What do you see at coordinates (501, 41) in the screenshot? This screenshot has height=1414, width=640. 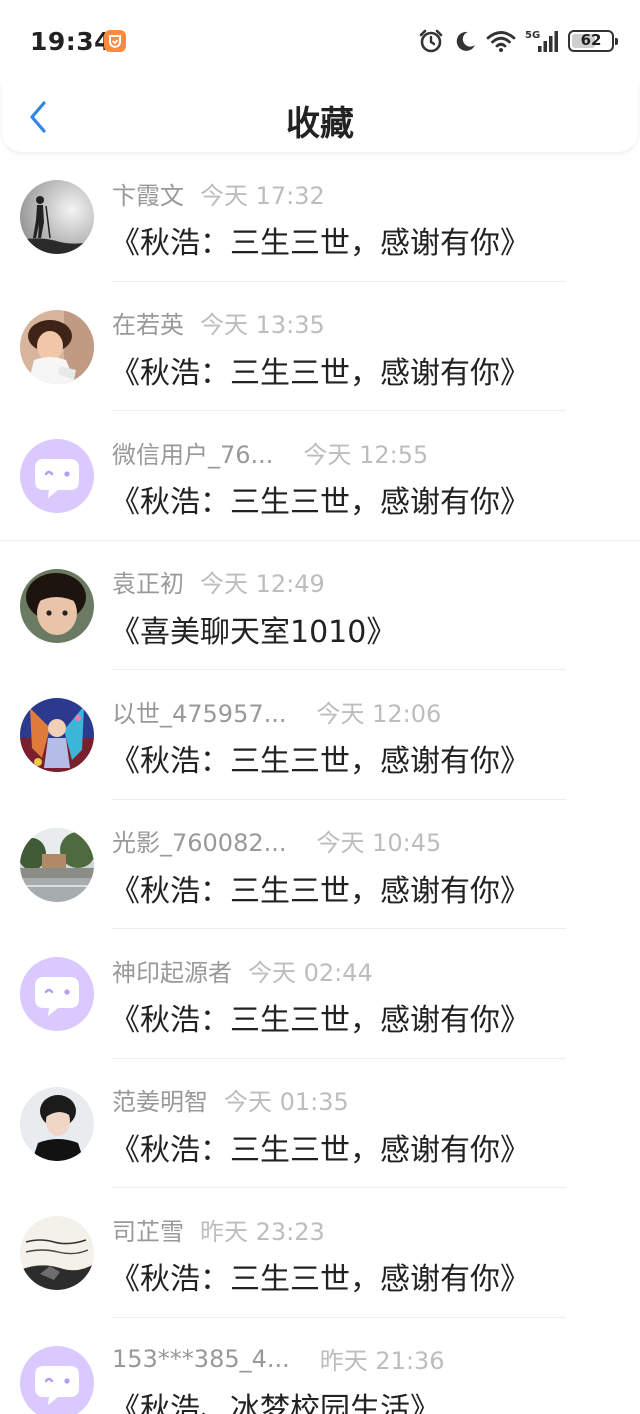 I see `wifi-icon` at bounding box center [501, 41].